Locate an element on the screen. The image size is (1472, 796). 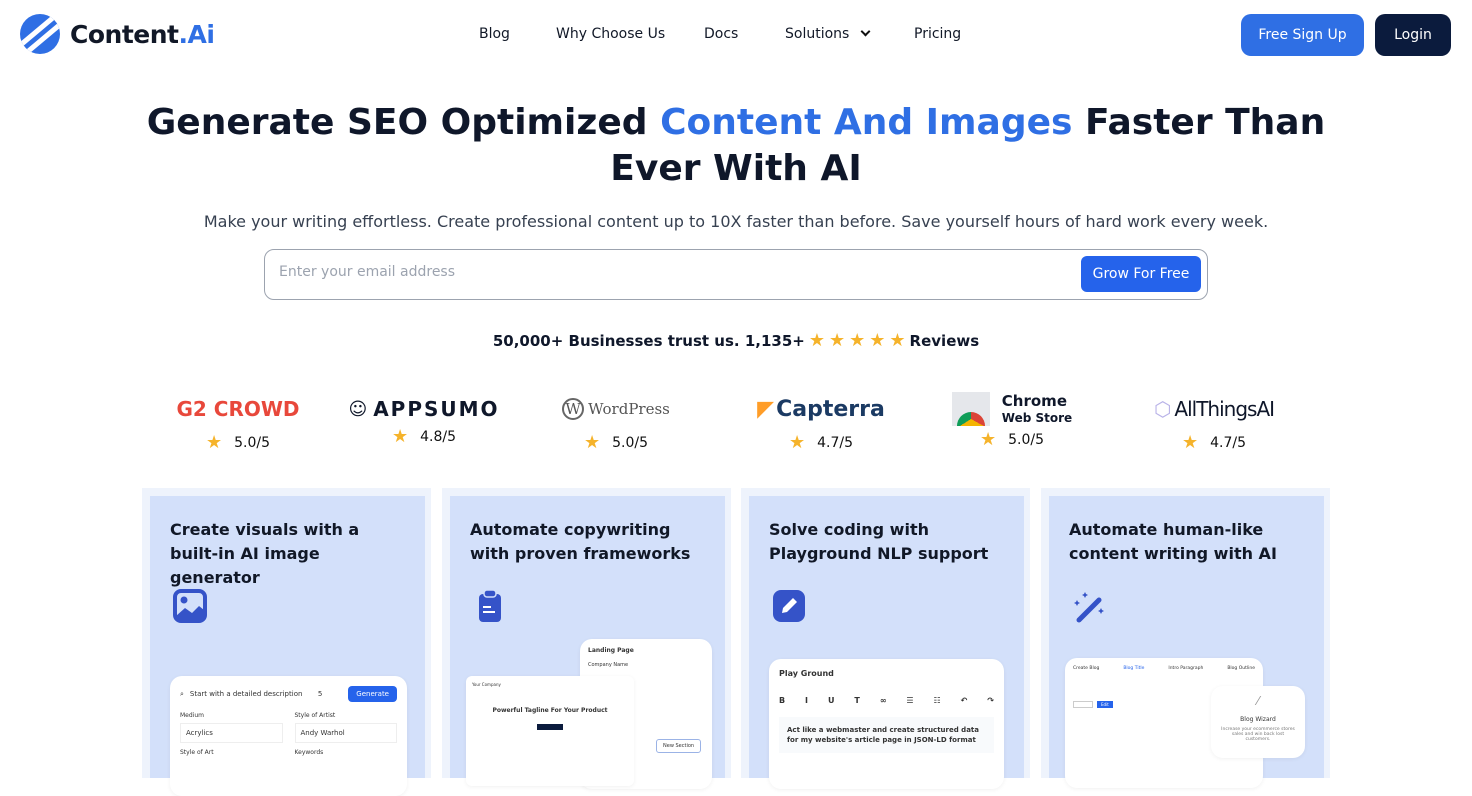
appsumo-logo: ☺ APPSUMO is located at coordinates (424, 409).